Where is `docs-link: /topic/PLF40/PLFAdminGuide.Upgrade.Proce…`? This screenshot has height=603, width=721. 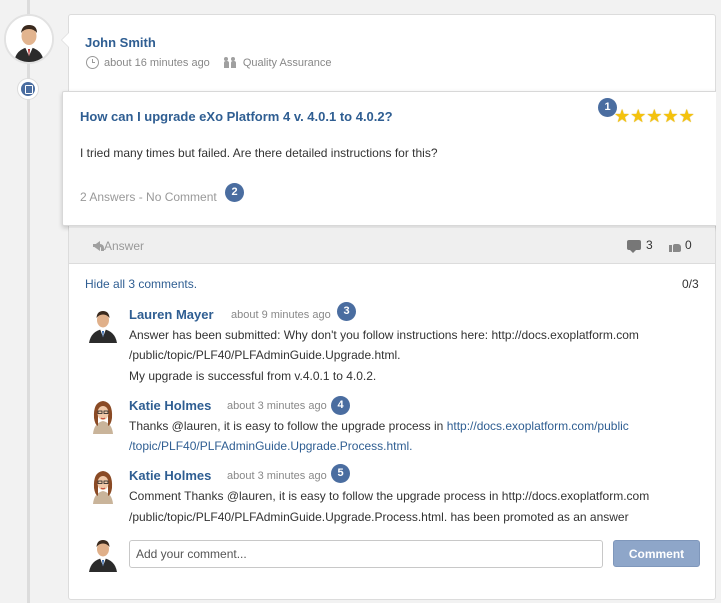
docs-link: /topic/PLF40/PLFAdminGuide.Upgrade.Proce… is located at coordinates (270, 446).